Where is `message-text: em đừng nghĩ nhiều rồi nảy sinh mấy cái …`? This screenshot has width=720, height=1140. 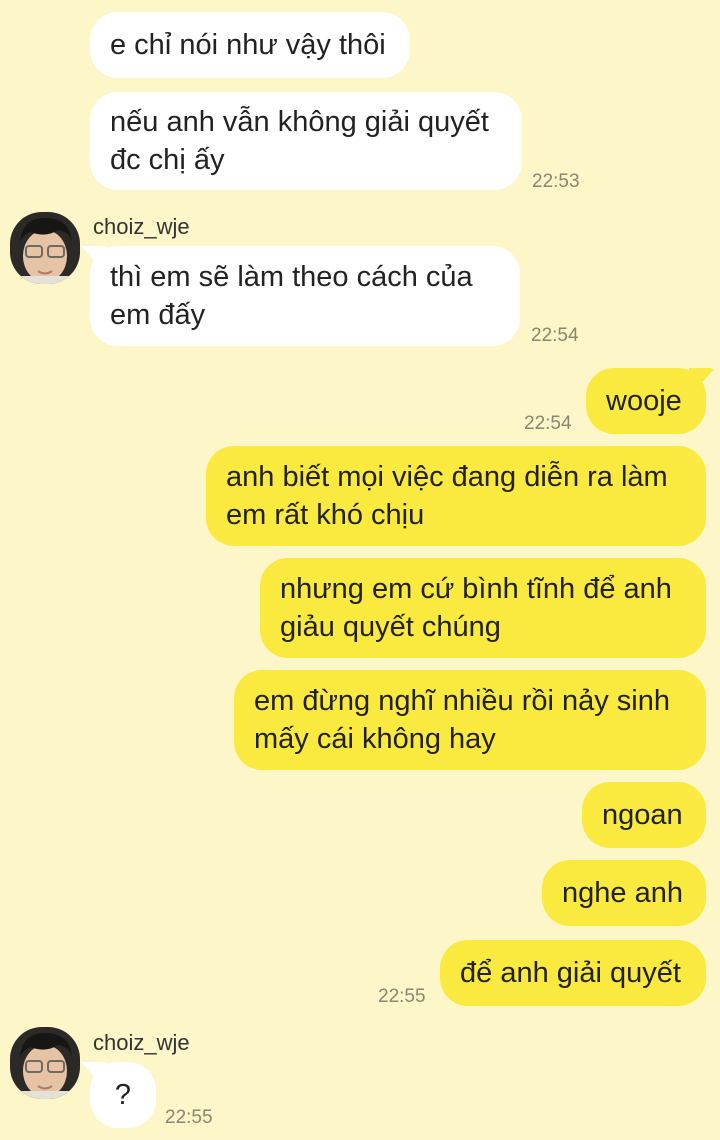 message-text: em đừng nghĩ nhiều rồi nảy sinh mấy cái … is located at coordinates (462, 720).